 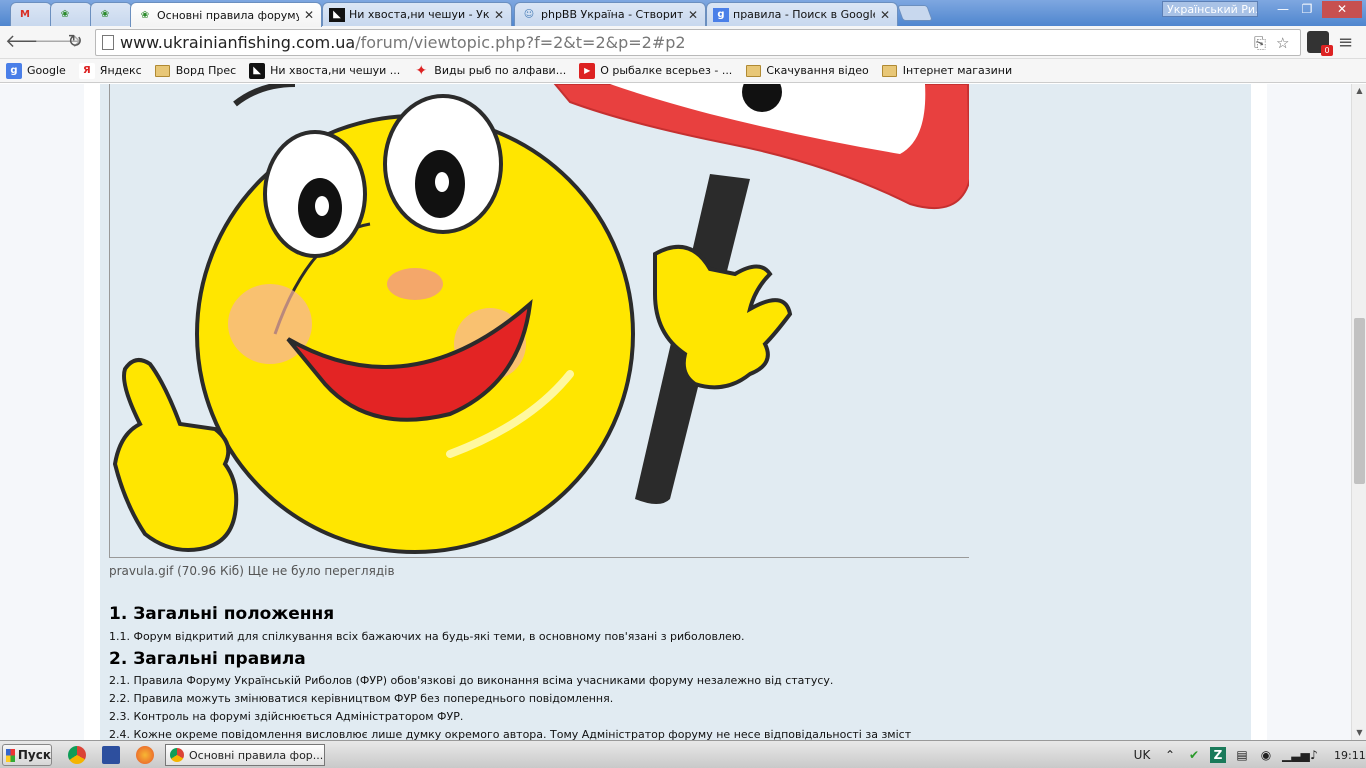 What do you see at coordinates (1170, 755) in the screenshot?
I see `tray-expand-icon: ⌃` at bounding box center [1170, 755].